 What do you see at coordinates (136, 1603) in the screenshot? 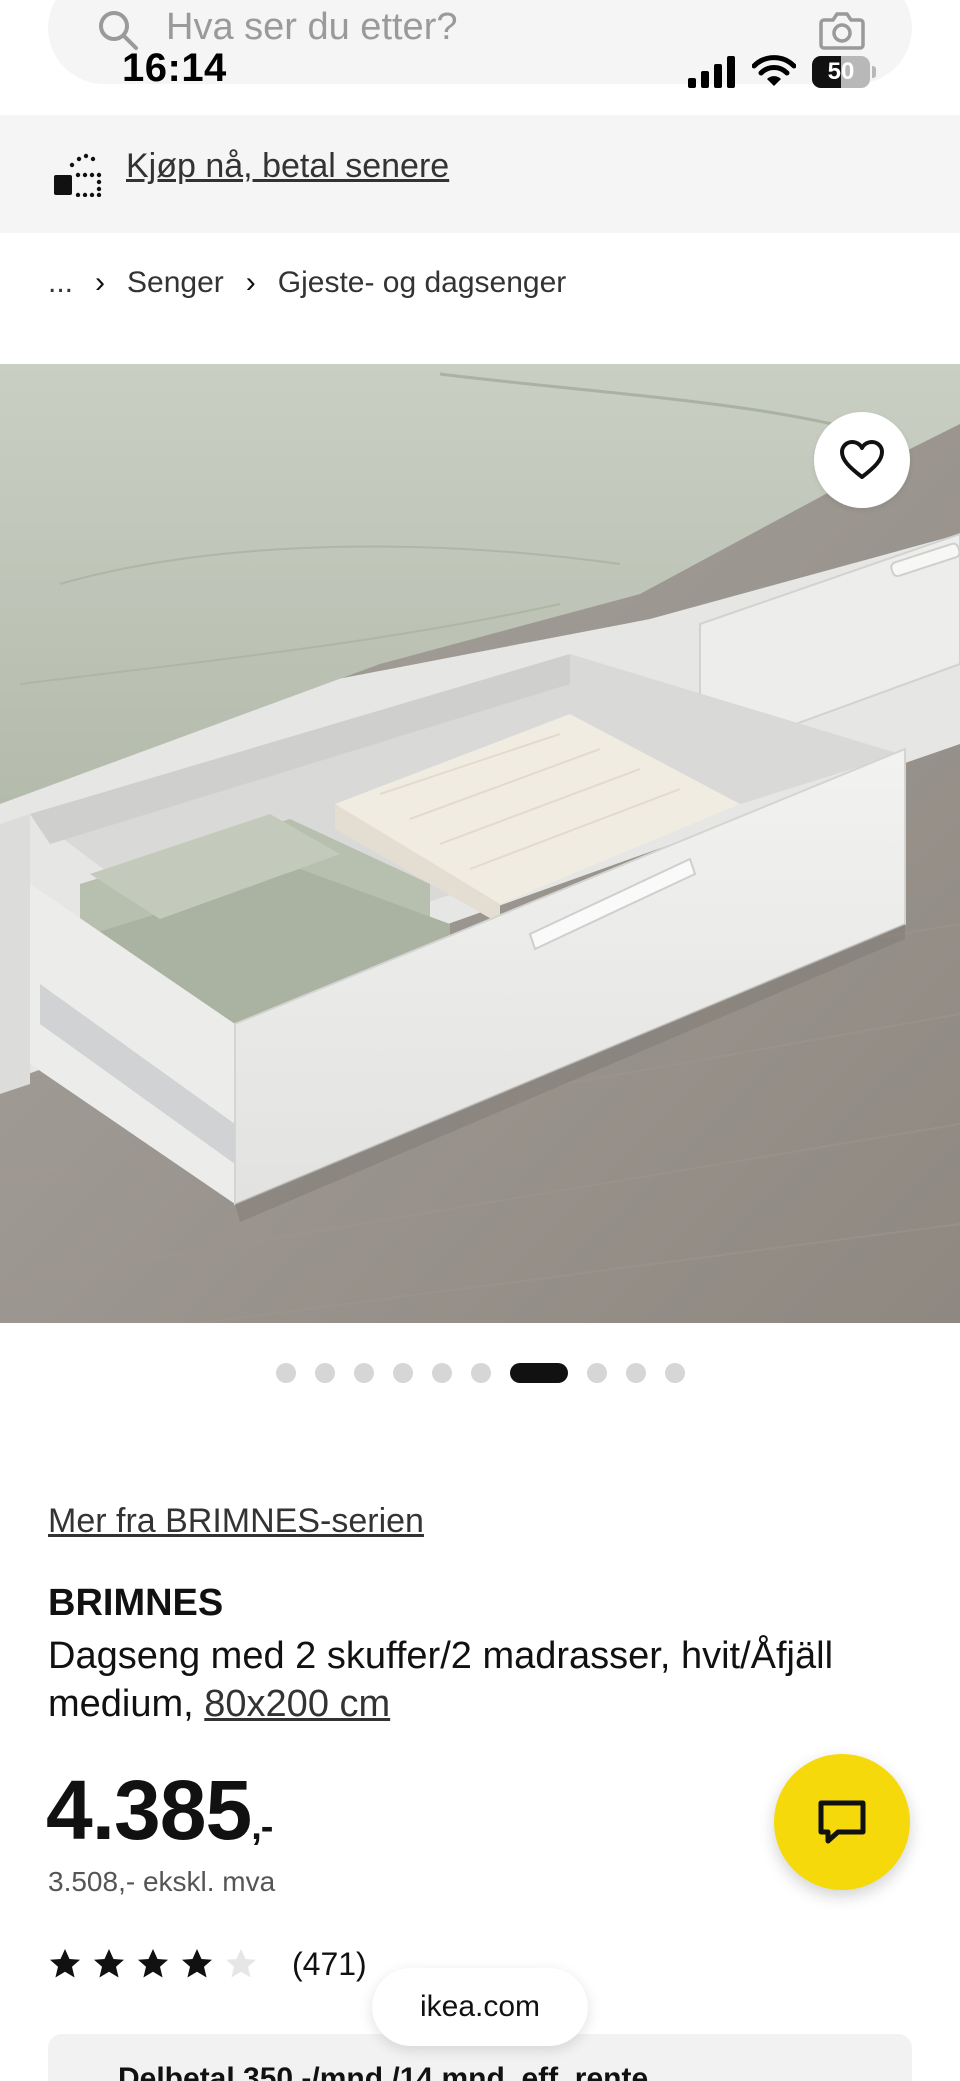
I see `product-brand: BRIMNES` at bounding box center [136, 1603].